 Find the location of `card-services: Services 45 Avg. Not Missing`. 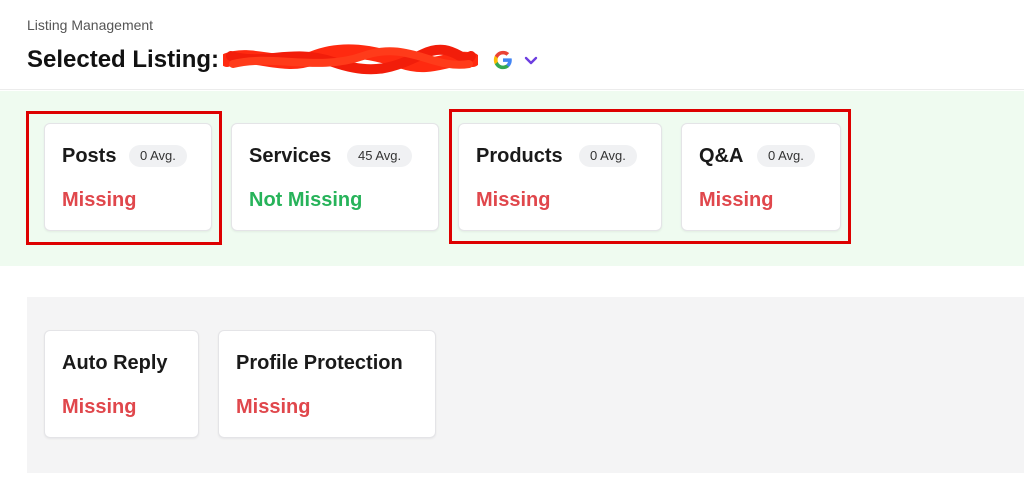

card-services: Services 45 Avg. Not Missing is located at coordinates (335, 177).